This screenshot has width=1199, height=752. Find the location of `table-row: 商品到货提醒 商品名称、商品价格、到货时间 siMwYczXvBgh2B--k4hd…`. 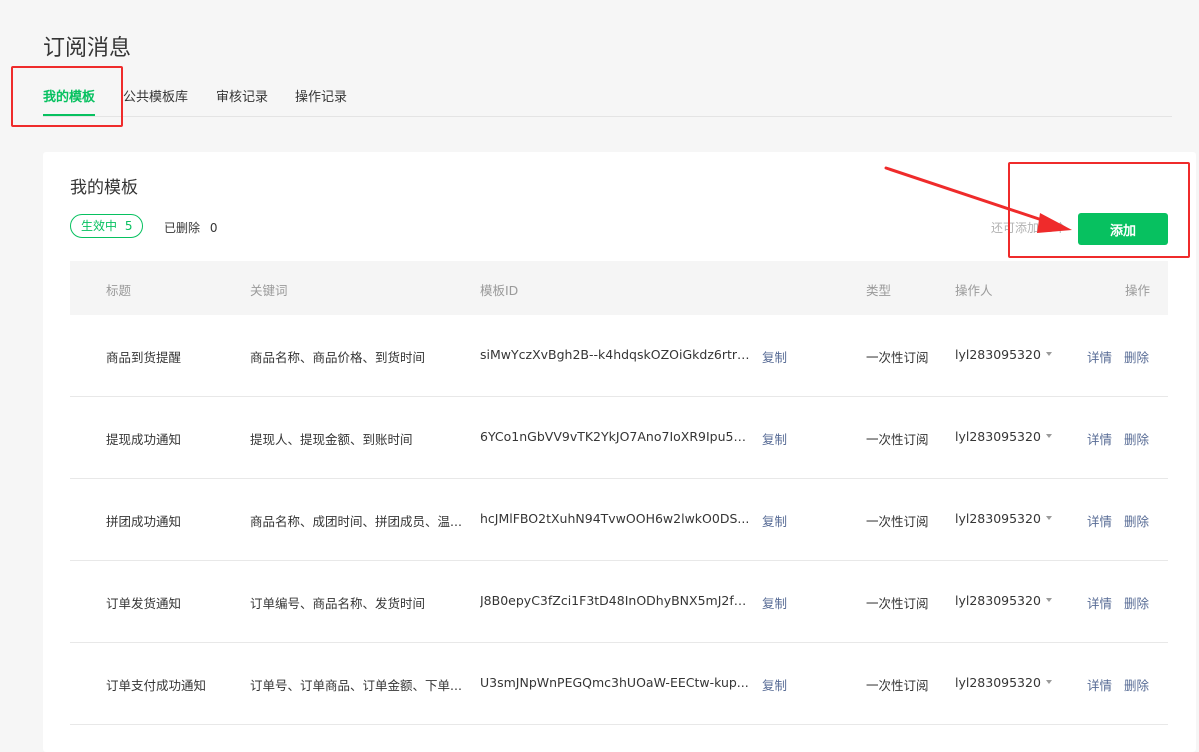

table-row: 商品到货提醒 商品名称、商品价格、到货时间 siMwYczXvBgh2B--k4hd… is located at coordinates (619, 356).